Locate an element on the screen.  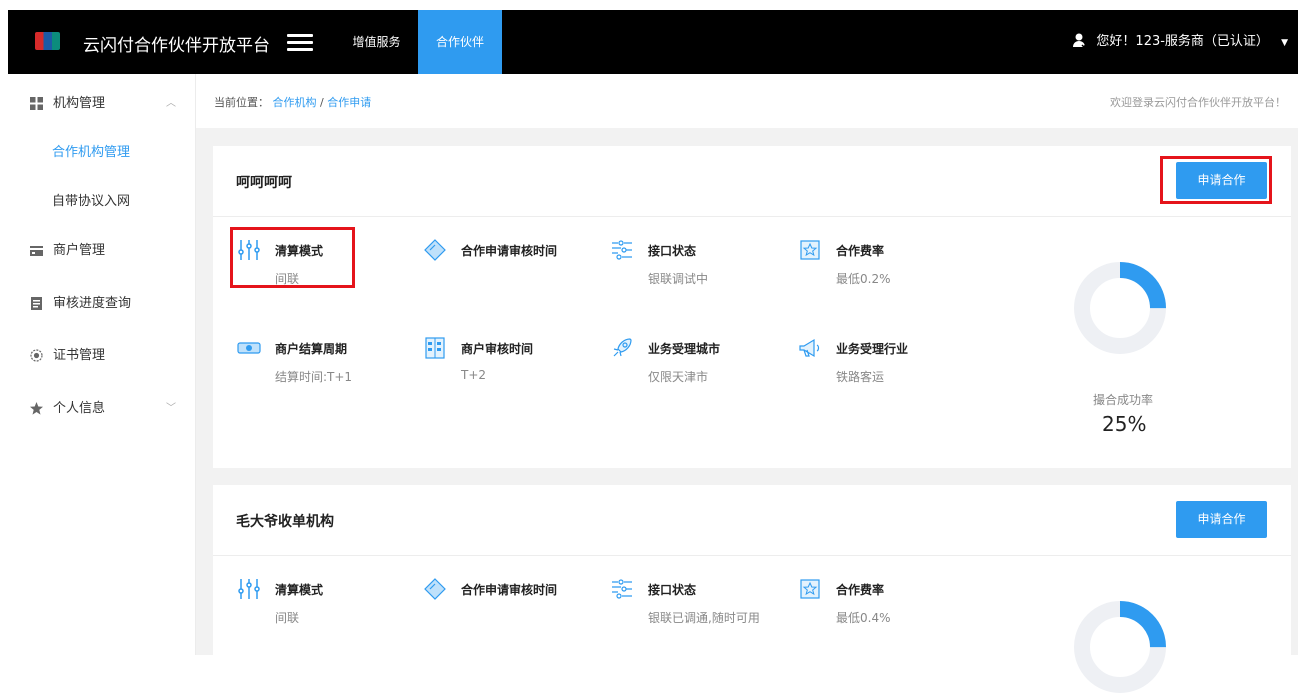
chevron-down-icon: ﹀ is located at coordinates (171, 408).